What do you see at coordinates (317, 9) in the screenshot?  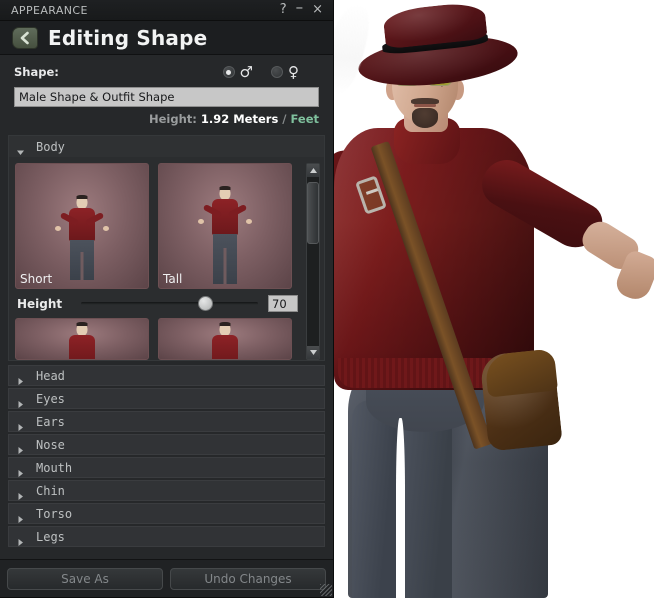 I see `close-button: ×` at bounding box center [317, 9].